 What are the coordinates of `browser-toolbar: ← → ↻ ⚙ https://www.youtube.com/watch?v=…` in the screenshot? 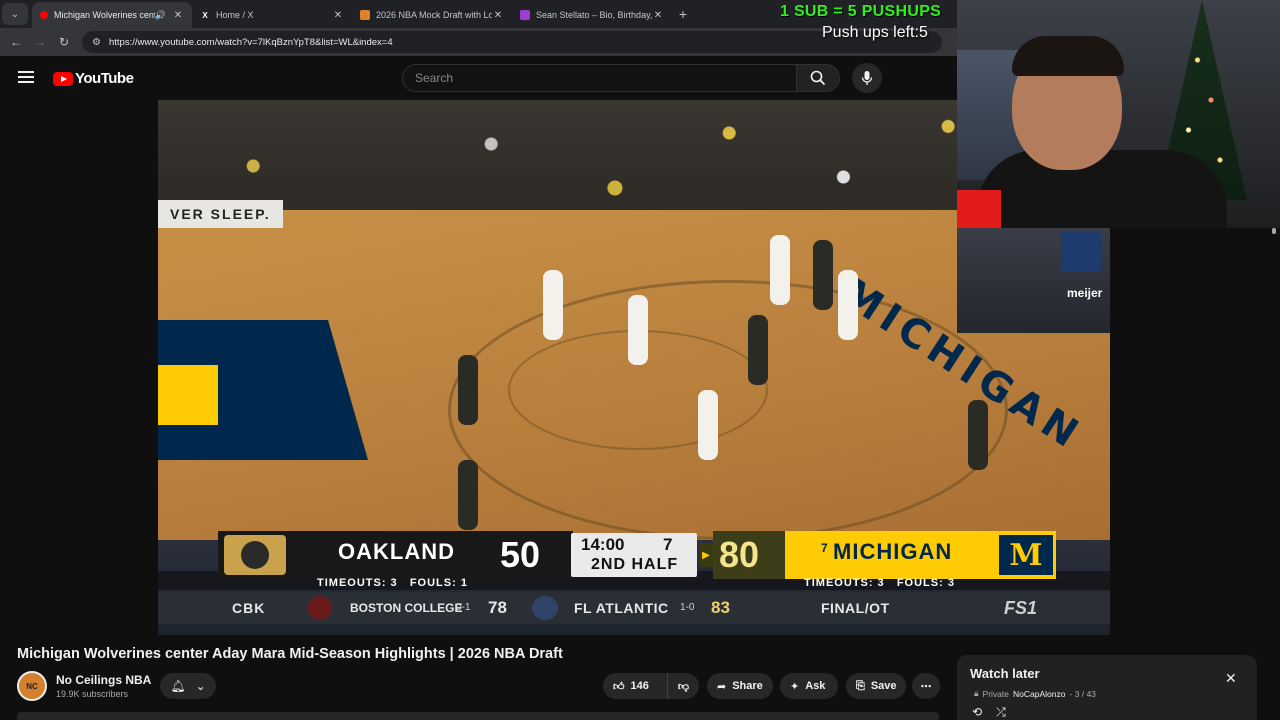 It's located at (480, 42).